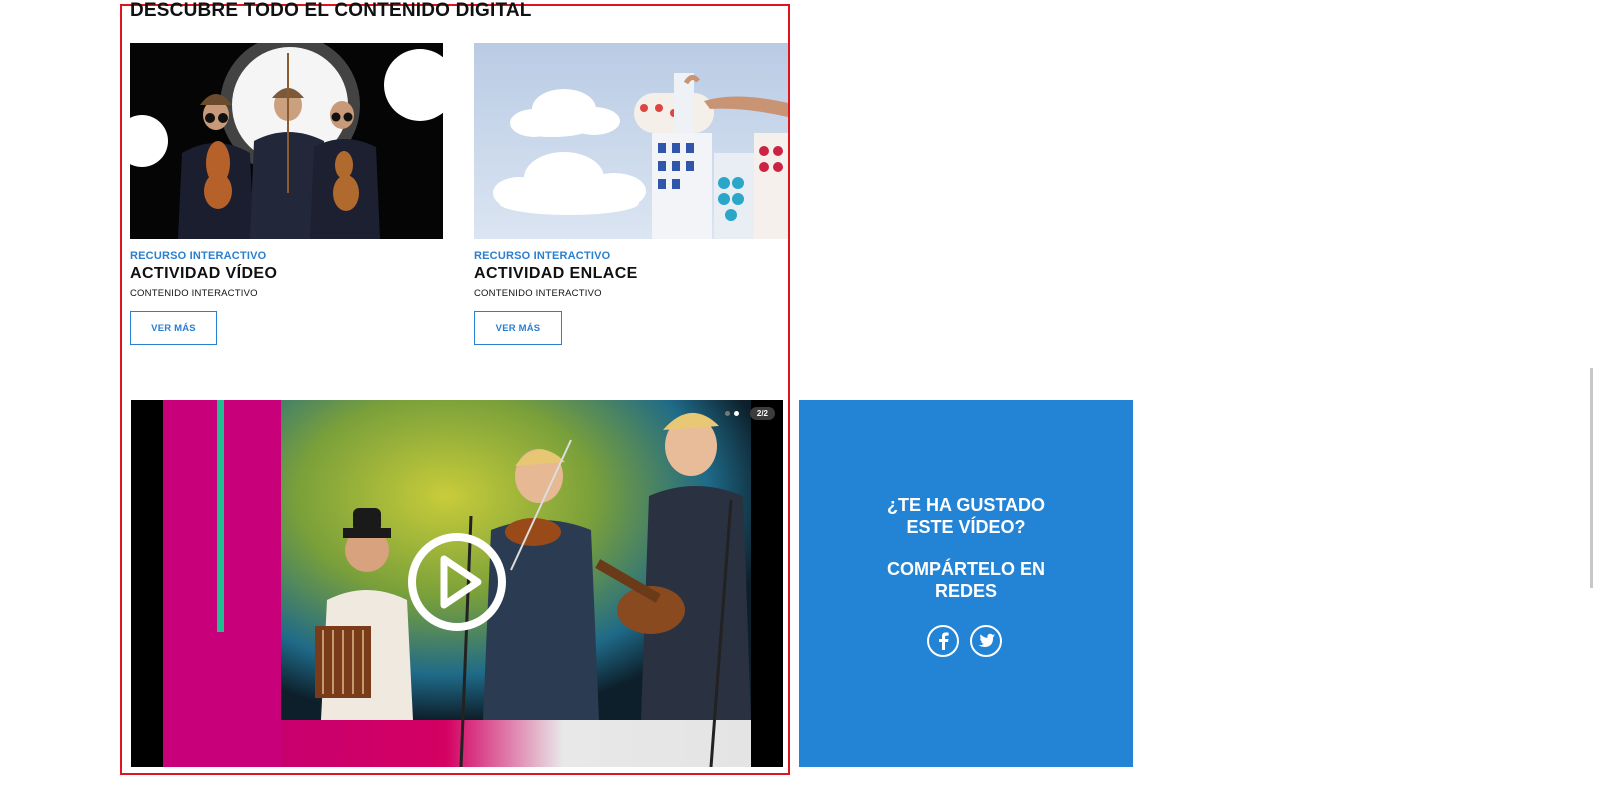 The image size is (1600, 800). I want to click on facebook-icon, so click(943, 641).